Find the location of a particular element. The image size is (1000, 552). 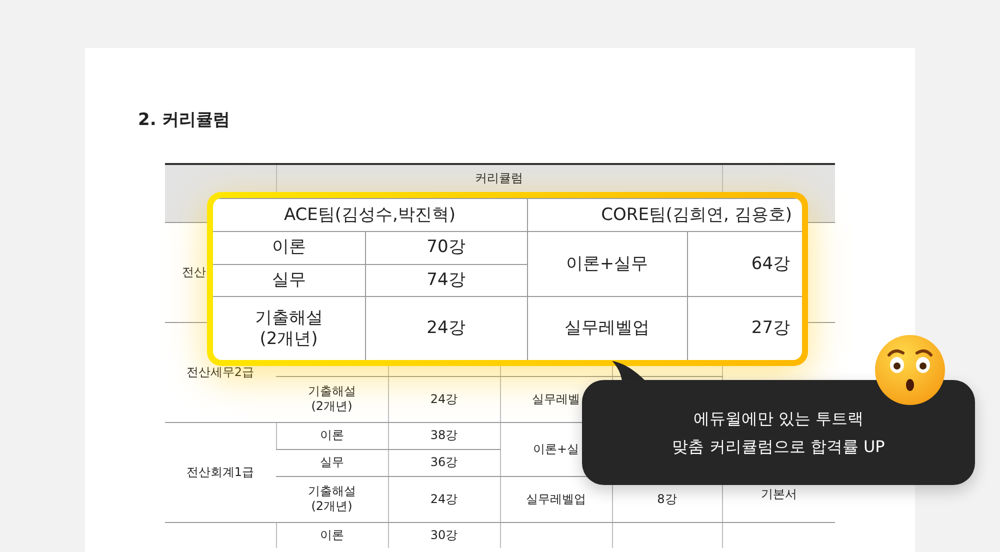

column-header: CORE팀(김희연, 김용호) is located at coordinates (696, 214).